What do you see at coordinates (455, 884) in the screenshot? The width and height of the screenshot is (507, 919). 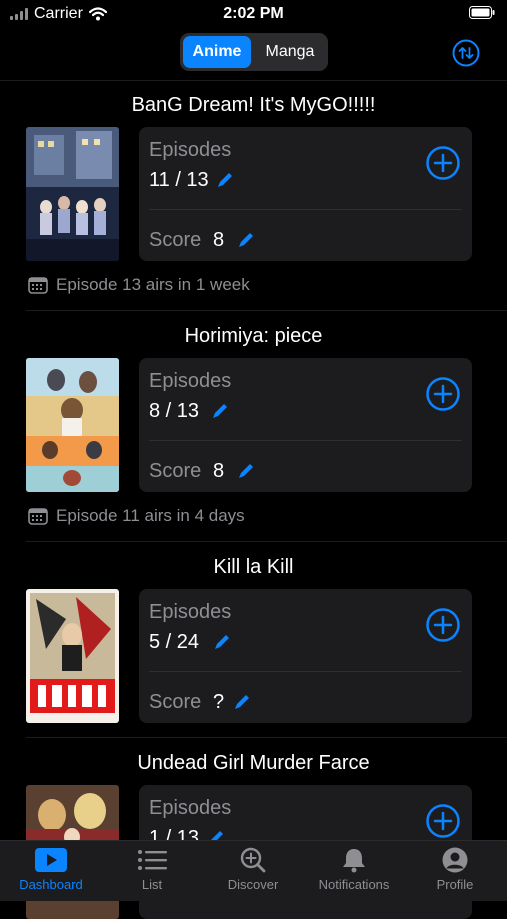 I see `tab-label: Profile` at bounding box center [455, 884].